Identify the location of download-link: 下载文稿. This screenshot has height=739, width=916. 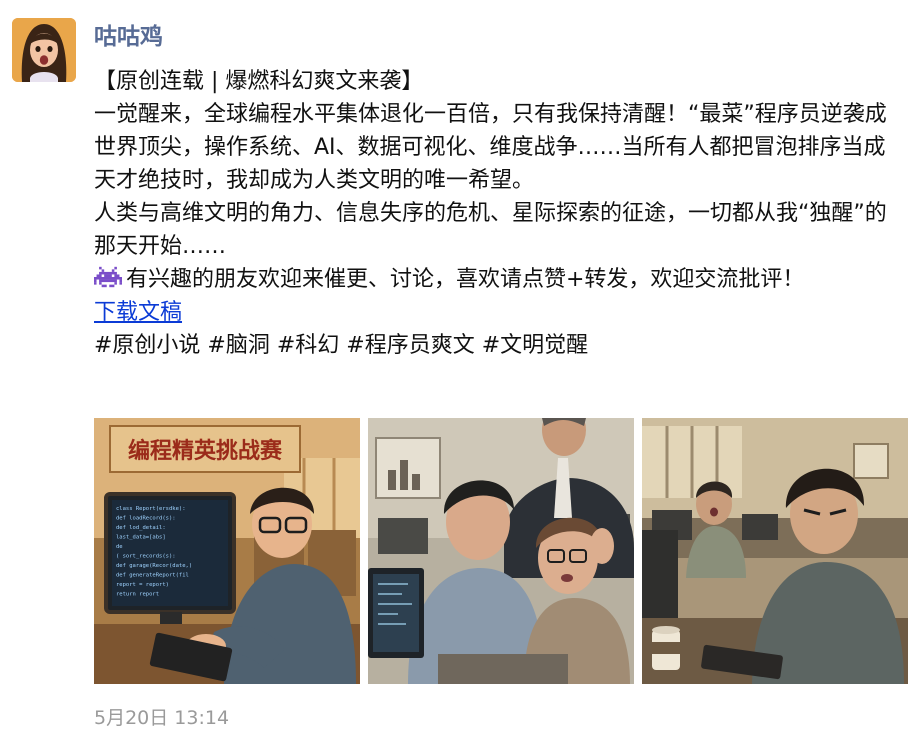
(138, 312).